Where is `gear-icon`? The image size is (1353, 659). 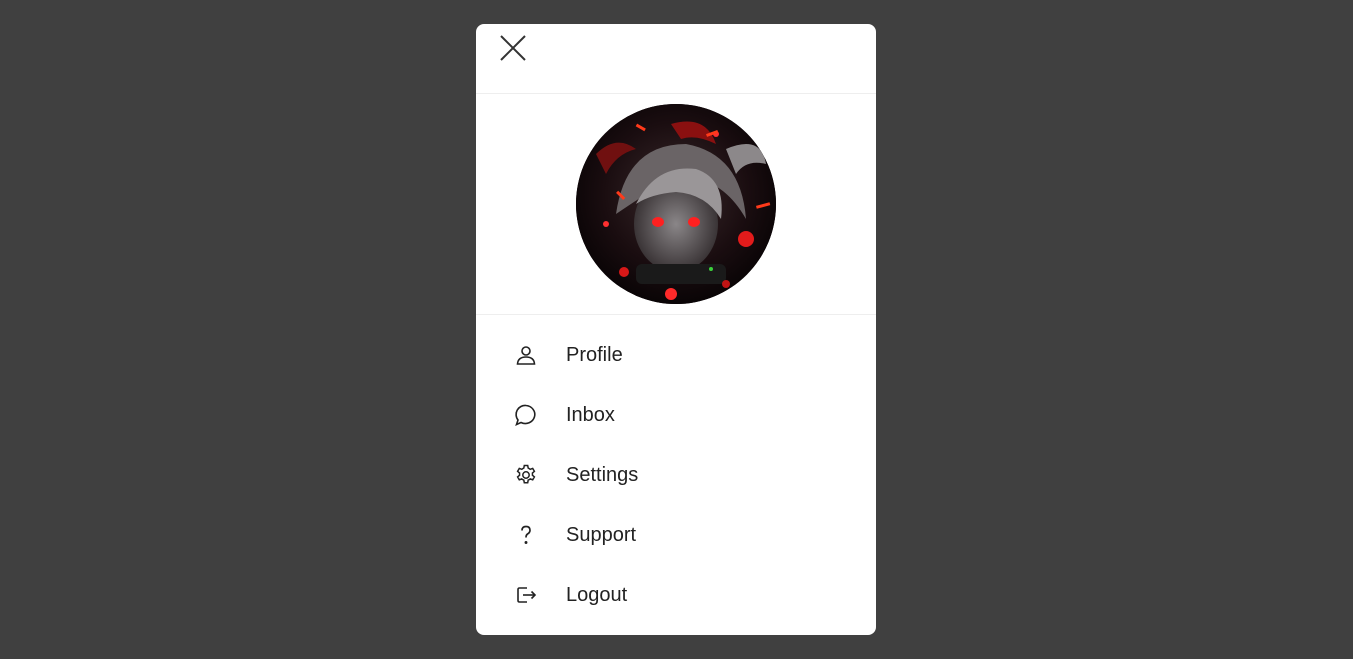 gear-icon is located at coordinates (526, 475).